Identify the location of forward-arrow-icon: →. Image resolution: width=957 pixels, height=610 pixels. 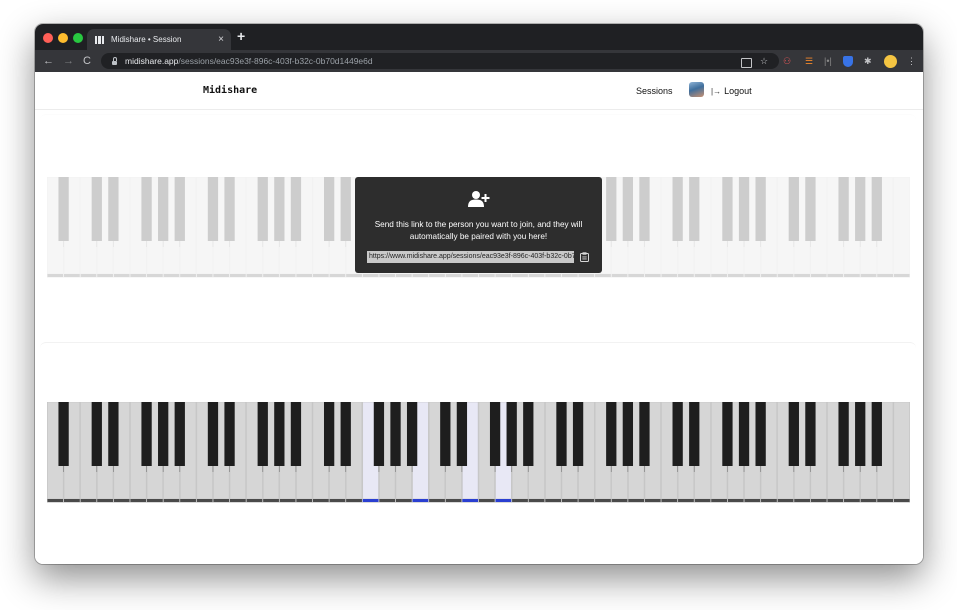
(68, 61).